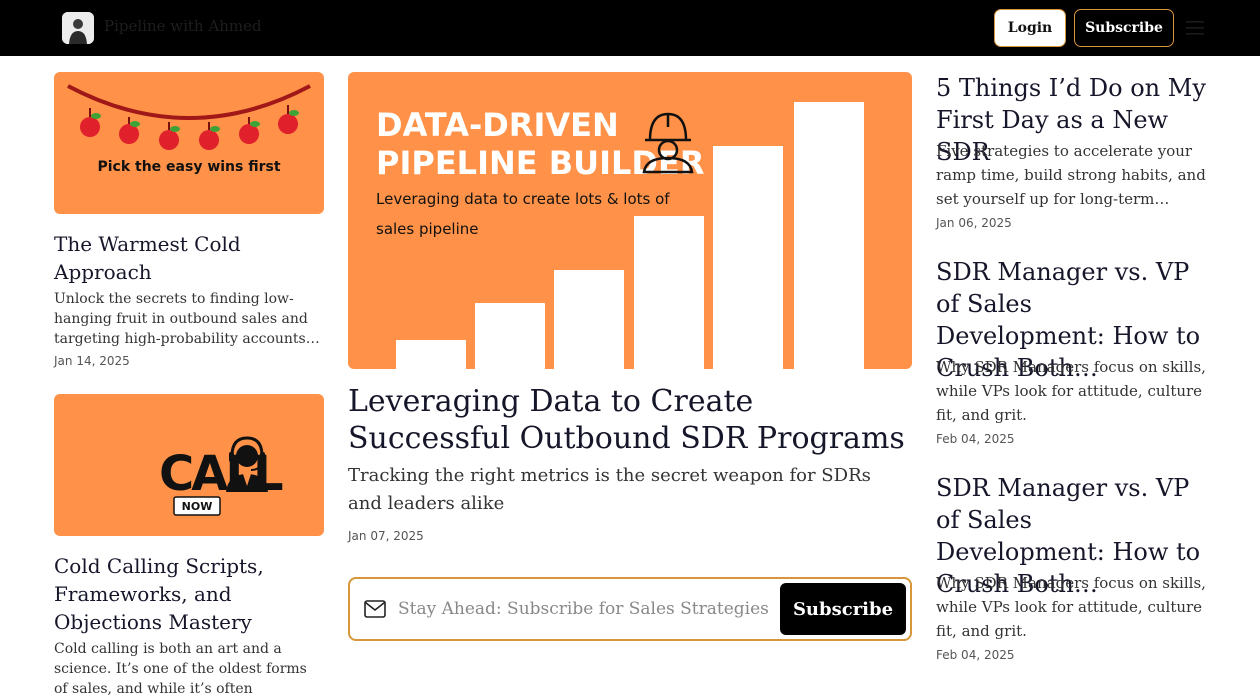 The width and height of the screenshot is (1260, 700). I want to click on post-title-warmest-cold-approach: The Warmest Cold Approach, so click(184, 258).